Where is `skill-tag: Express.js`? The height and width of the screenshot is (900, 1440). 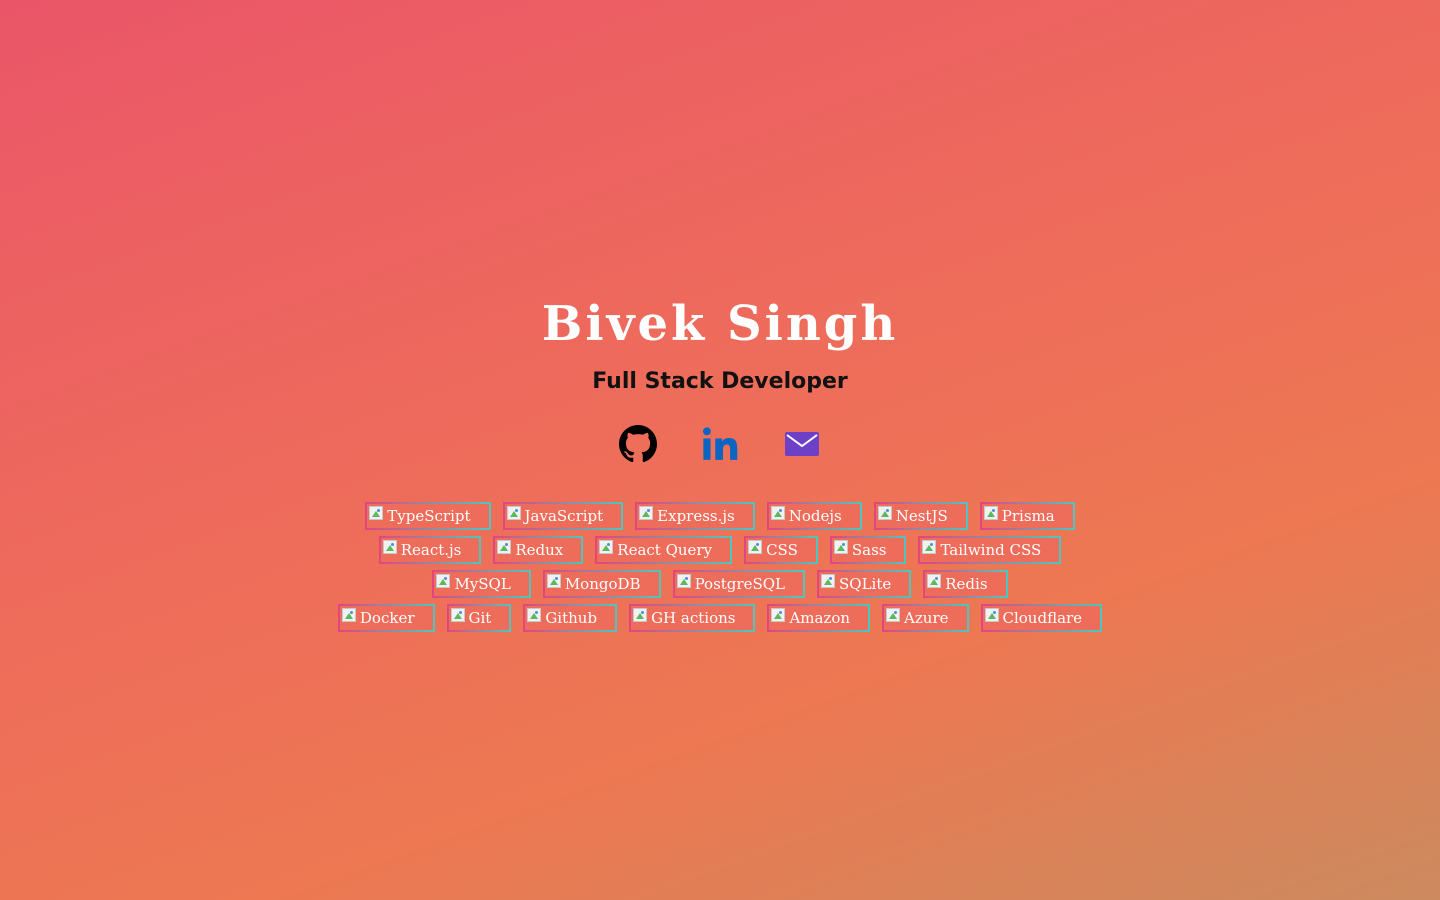
skill-tag: Express.js is located at coordinates (695, 516).